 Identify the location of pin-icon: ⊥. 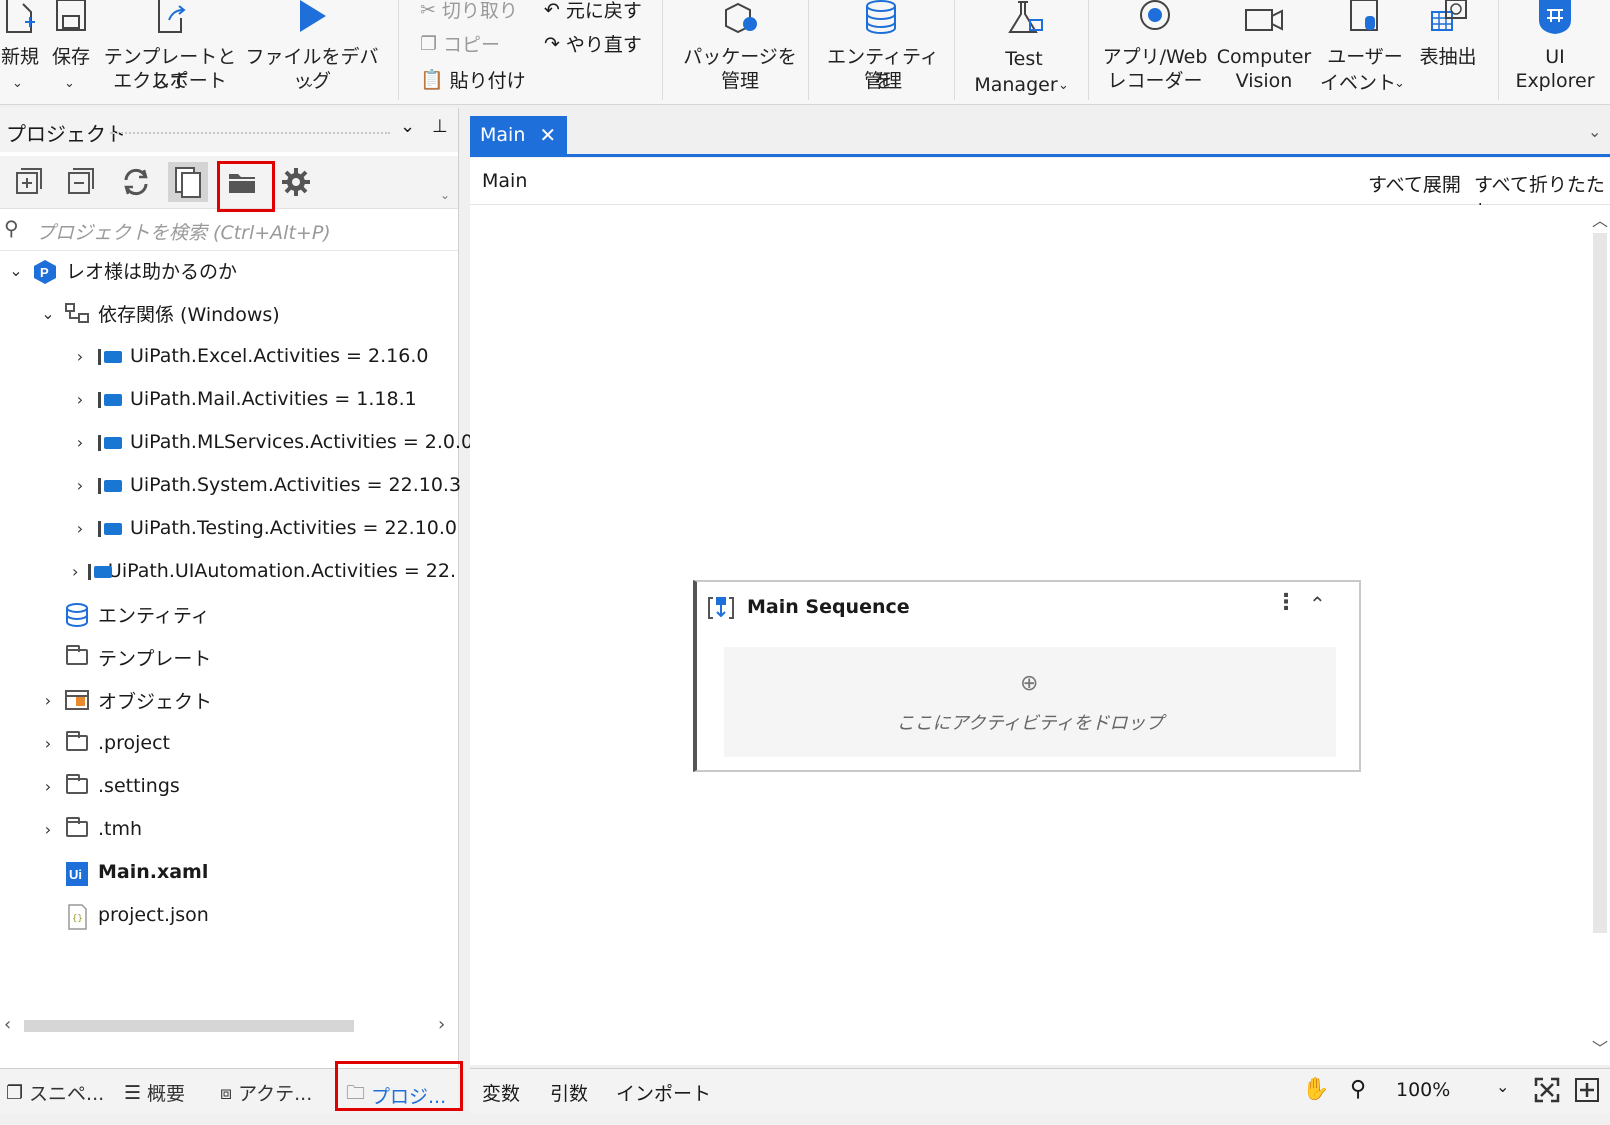
(440, 126).